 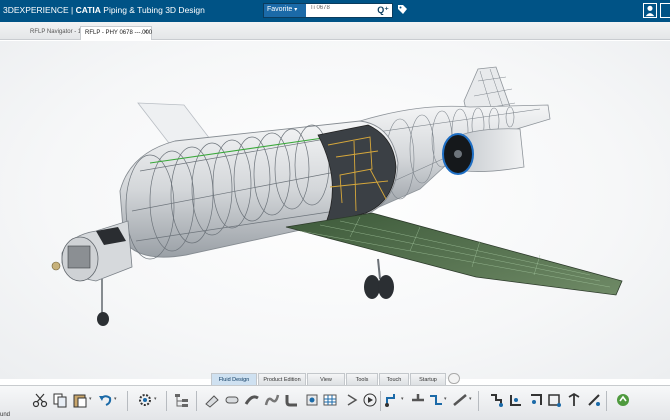 I want to click on undo-icon, so click(x=105, y=400).